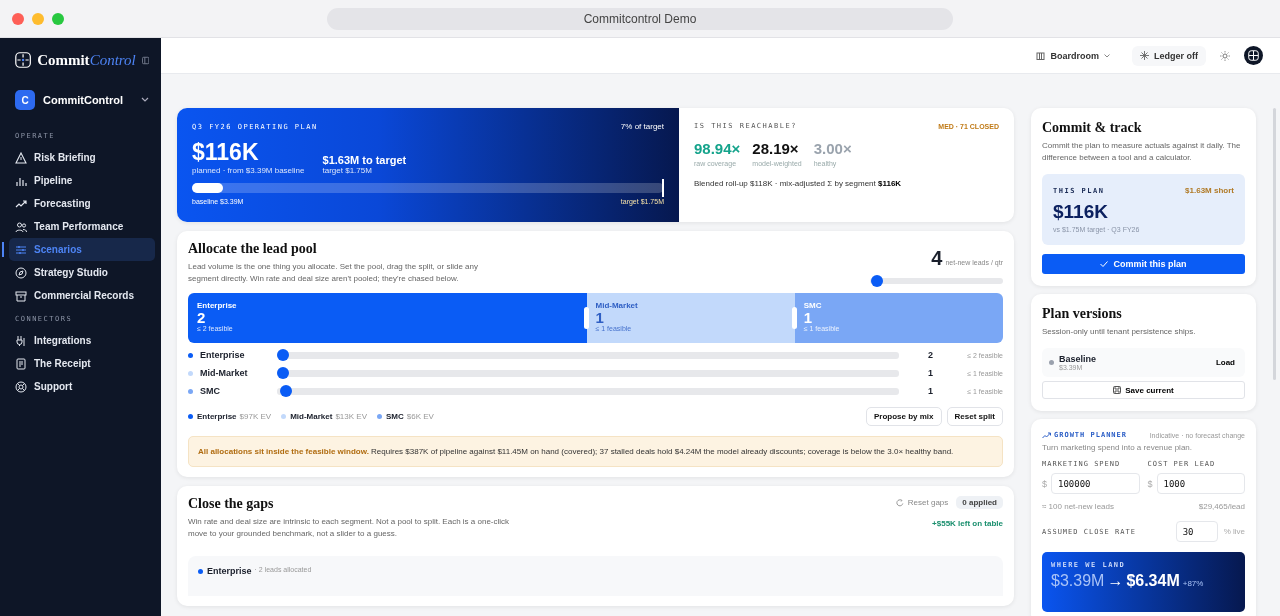 This screenshot has width=1280, height=616. Describe the element at coordinates (82, 180) in the screenshot. I see `nav-item: Pipeline` at that location.